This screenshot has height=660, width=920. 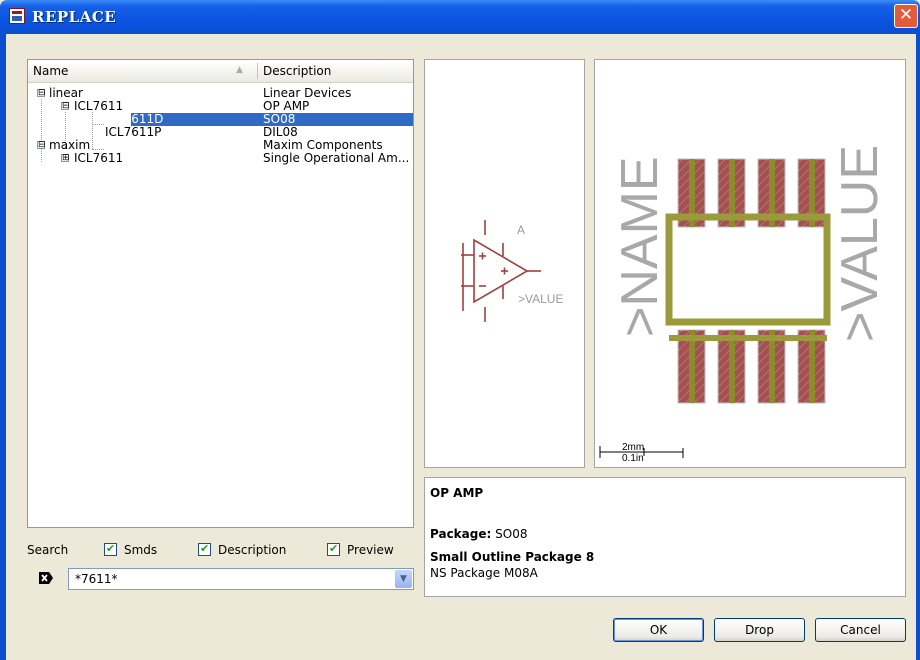 I want to click on symbol-preview: A >VALUE, so click(x=504, y=263).